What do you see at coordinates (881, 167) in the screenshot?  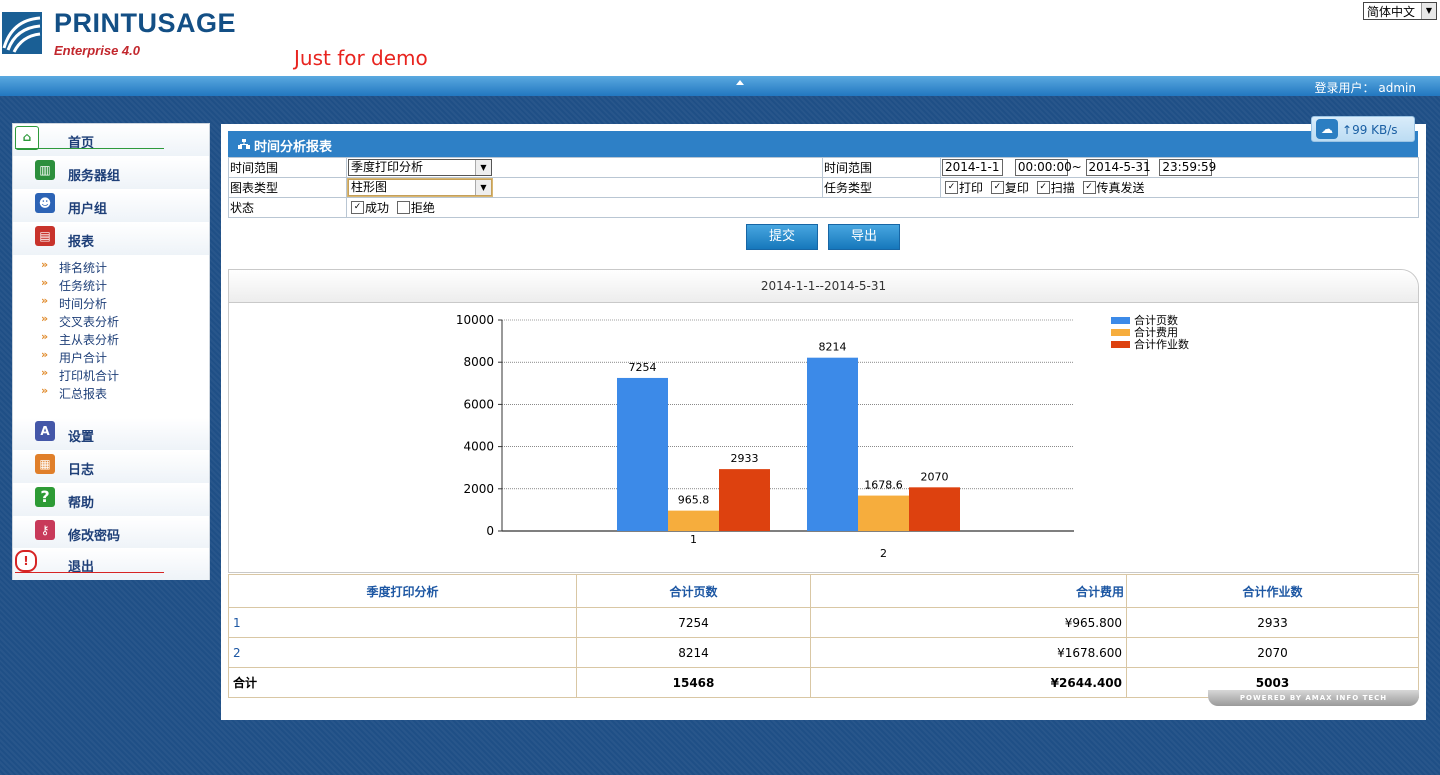 I see `time-range-label-2: 时间范围` at bounding box center [881, 167].